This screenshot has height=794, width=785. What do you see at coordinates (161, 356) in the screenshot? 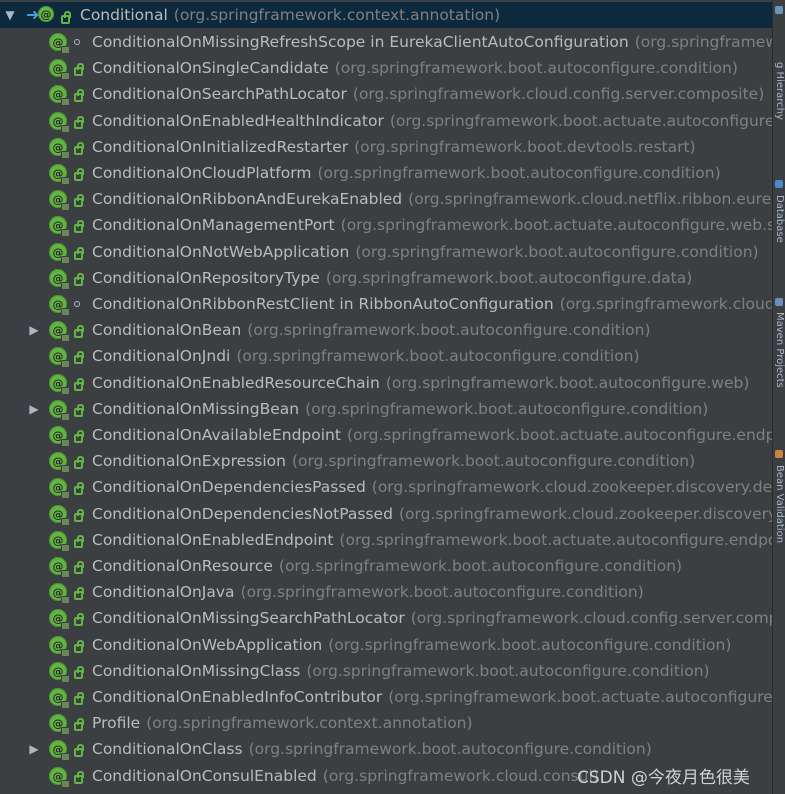
I see `tree-item-name: ConditionalOnJndi` at bounding box center [161, 356].